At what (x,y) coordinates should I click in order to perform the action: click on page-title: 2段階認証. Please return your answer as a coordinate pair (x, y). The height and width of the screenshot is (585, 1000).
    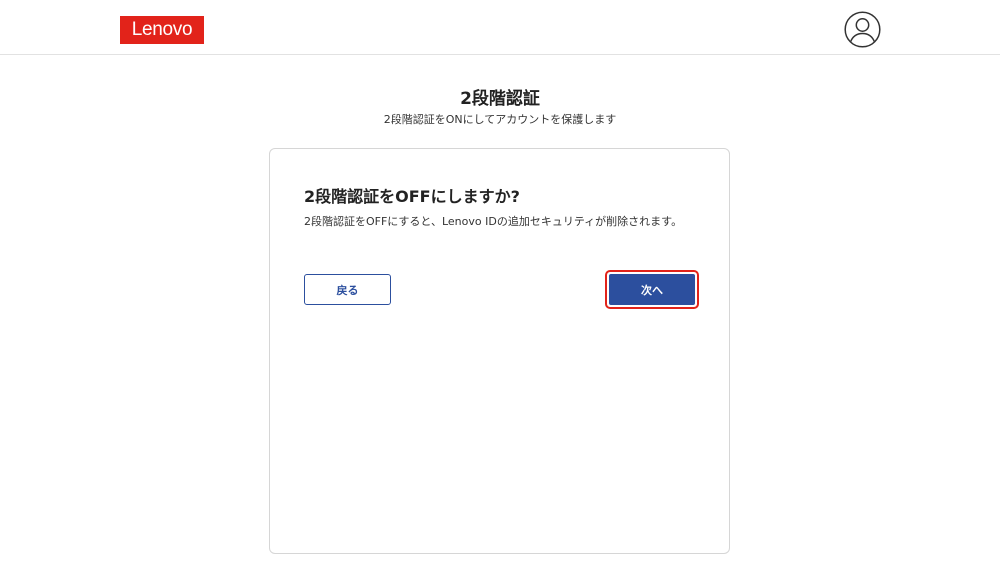
    Looking at the image, I should click on (500, 99).